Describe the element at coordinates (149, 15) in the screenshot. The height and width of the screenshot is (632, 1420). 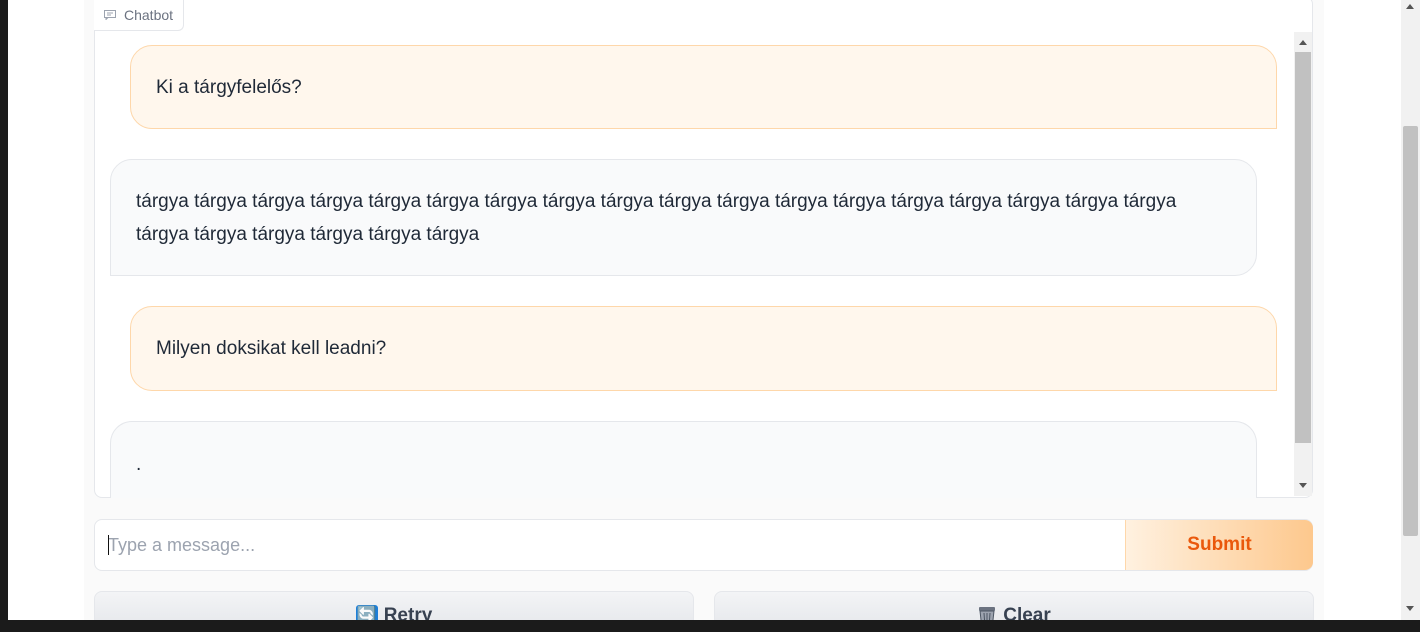
I see `chatbot-label-text: Chatbot` at that location.